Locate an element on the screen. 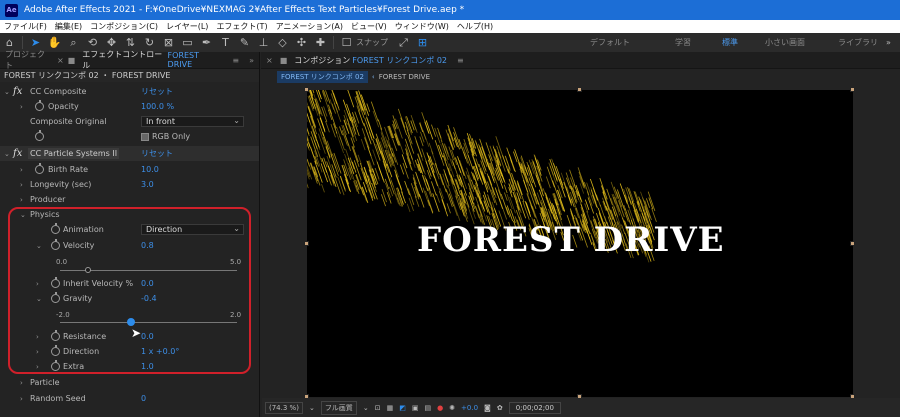 Image resolution: width=900 pixels, height=417 pixels. region-of-interest-icon: ⊡ is located at coordinates (378, 408).